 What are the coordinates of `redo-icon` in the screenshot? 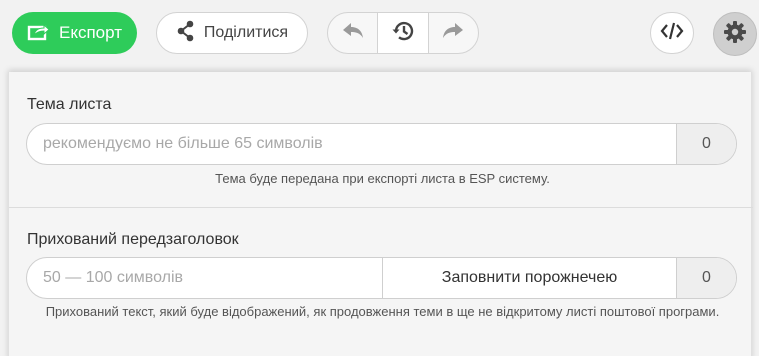 It's located at (453, 33).